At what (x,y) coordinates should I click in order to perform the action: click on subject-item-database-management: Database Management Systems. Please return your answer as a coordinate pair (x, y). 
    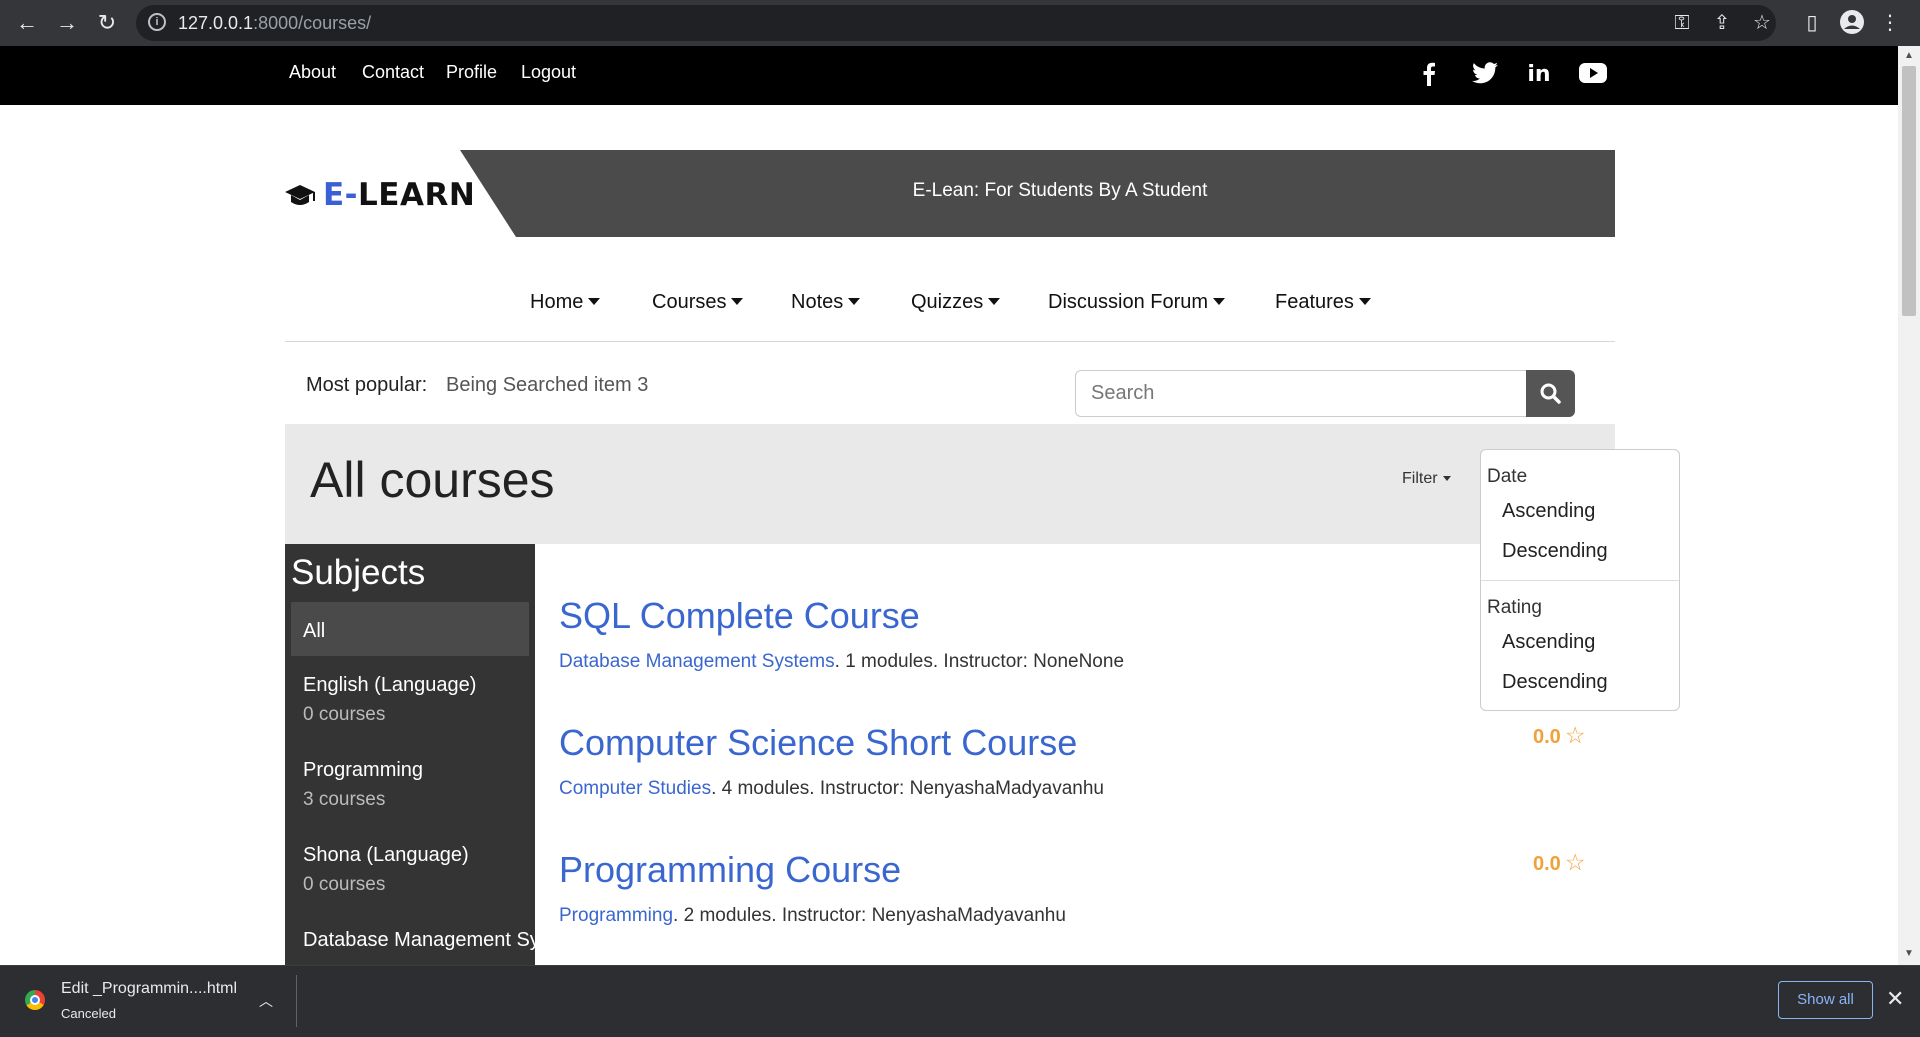
    Looking at the image, I should click on (448, 940).